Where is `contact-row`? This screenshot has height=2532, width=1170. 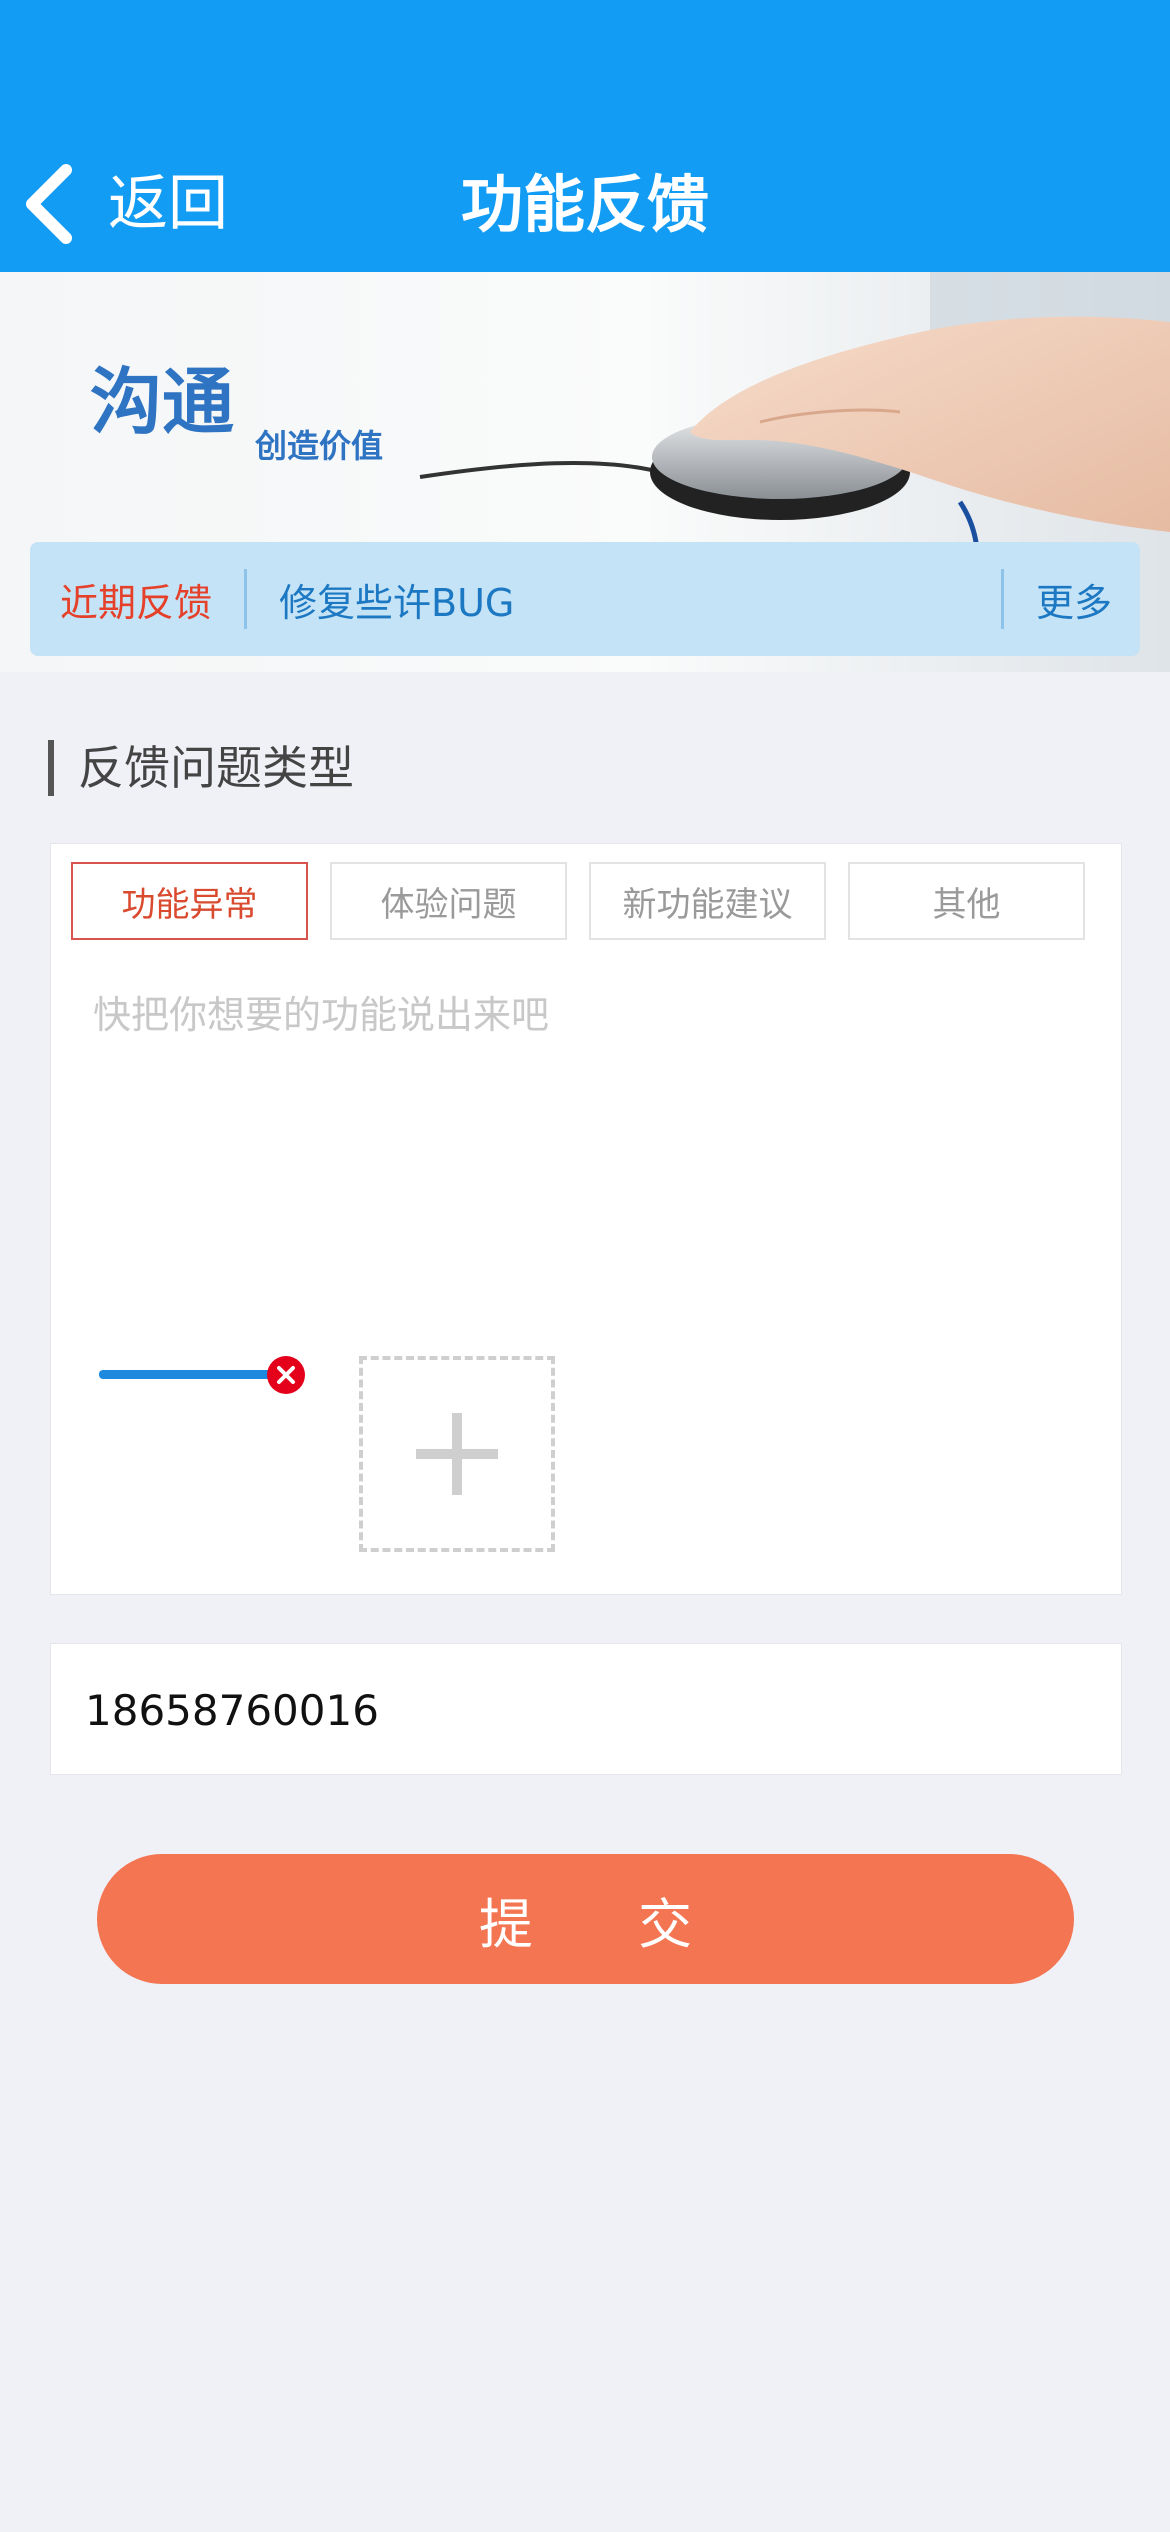 contact-row is located at coordinates (586, 1709).